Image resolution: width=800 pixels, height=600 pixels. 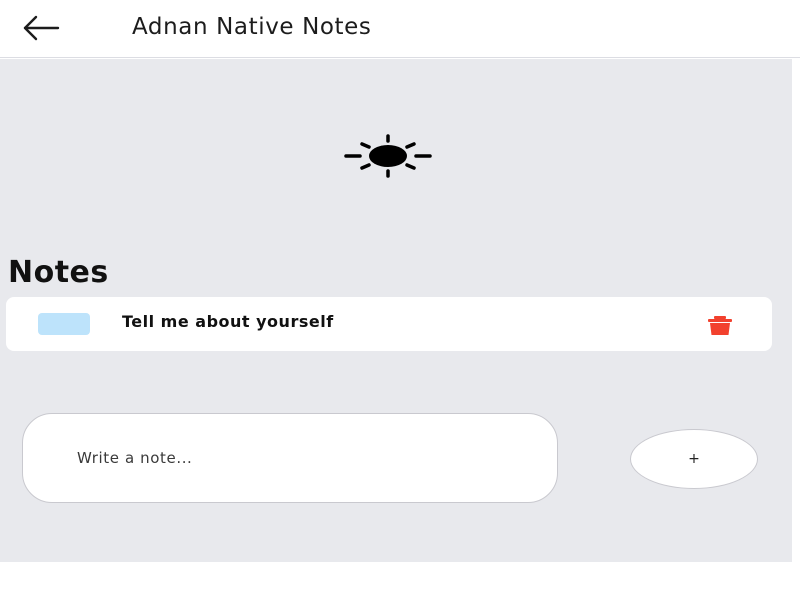 I want to click on notes-heading: Notes, so click(x=58, y=272).